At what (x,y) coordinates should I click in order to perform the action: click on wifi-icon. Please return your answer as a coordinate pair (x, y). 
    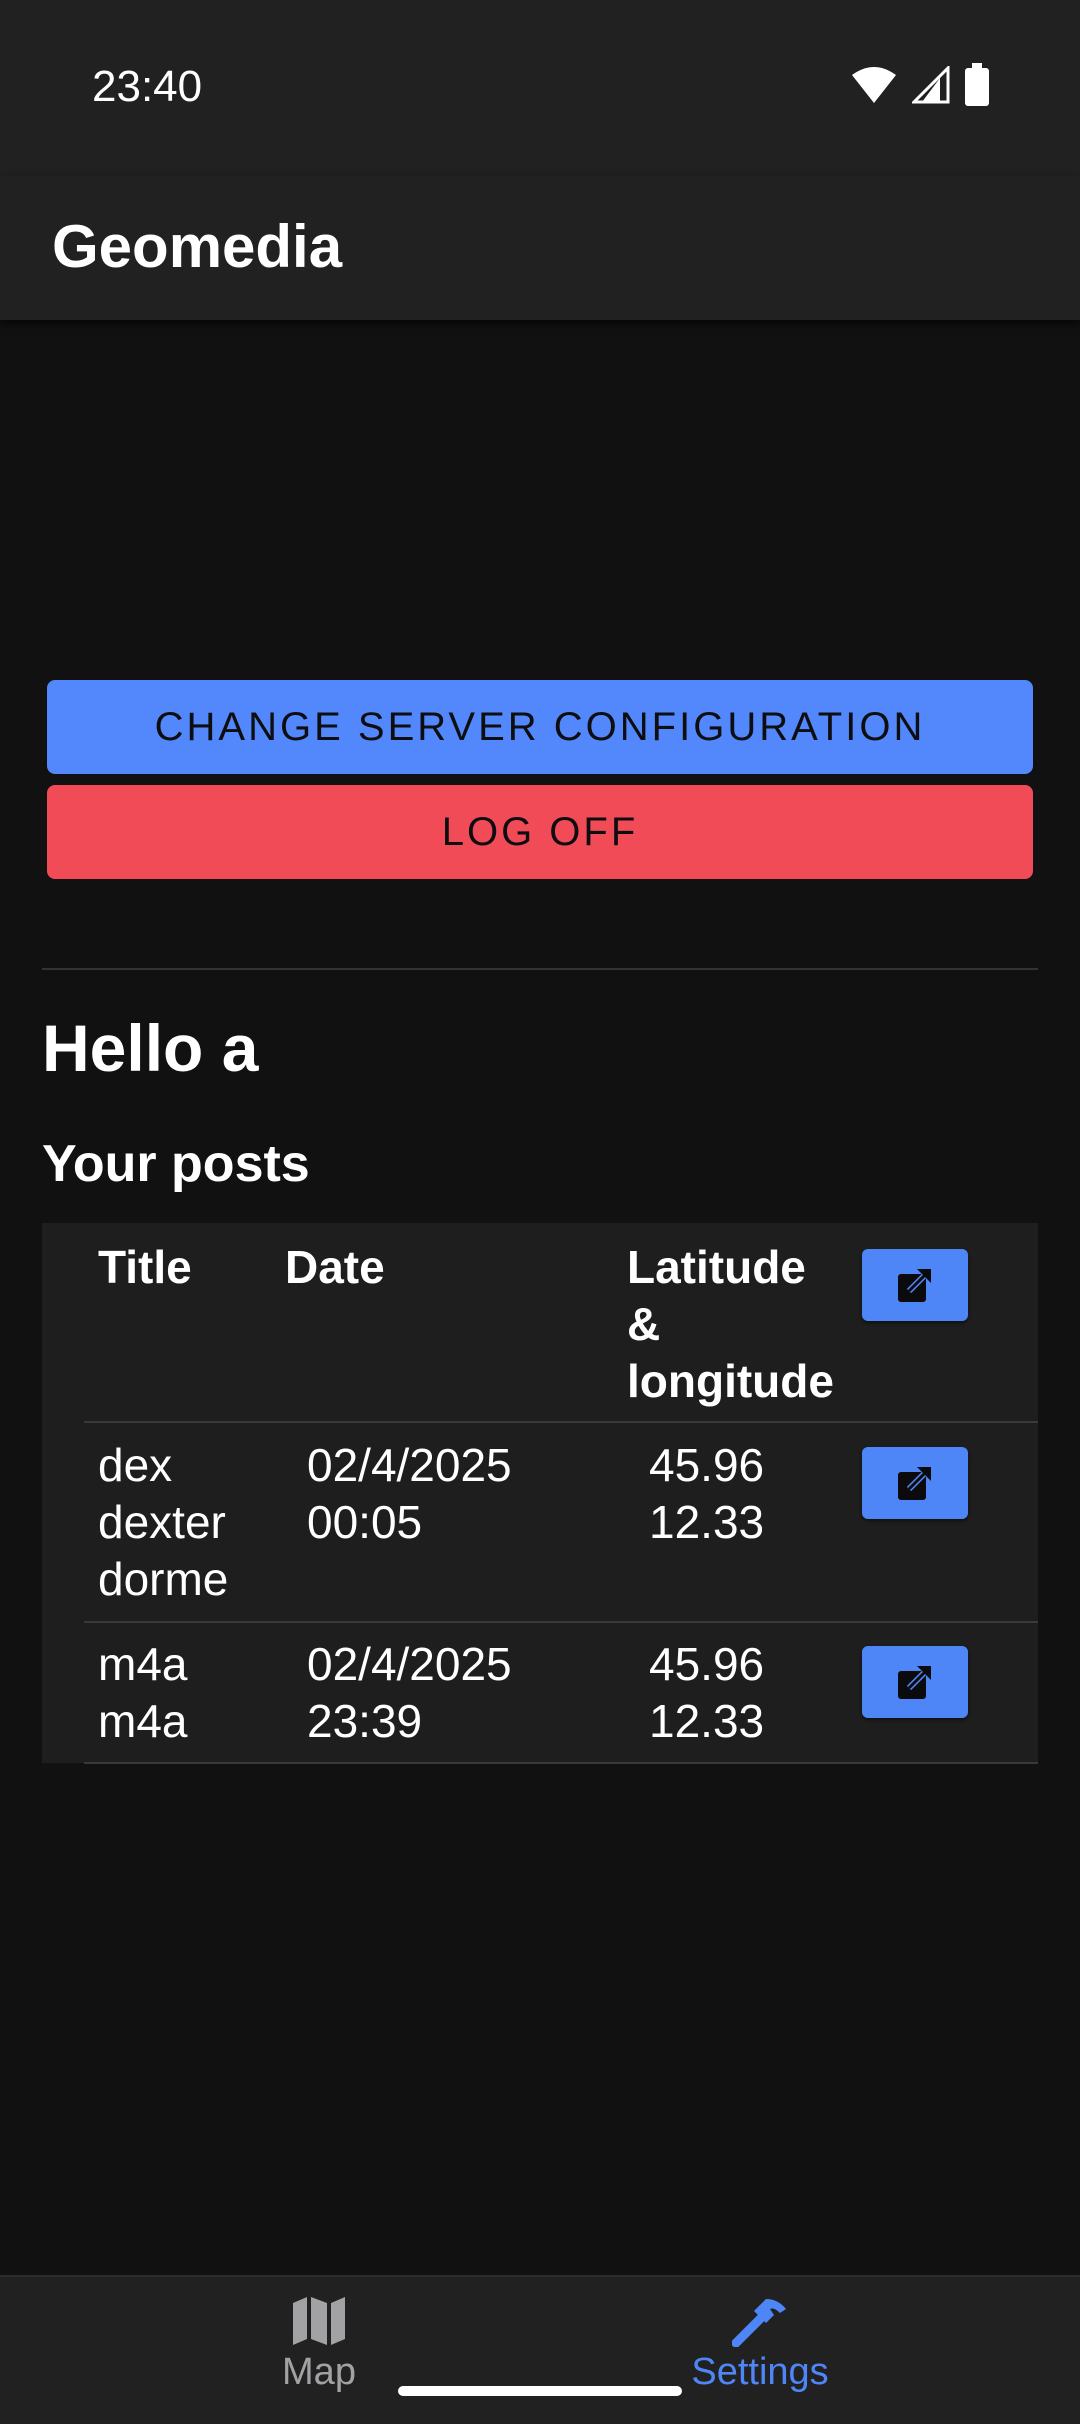
    Looking at the image, I should click on (874, 87).